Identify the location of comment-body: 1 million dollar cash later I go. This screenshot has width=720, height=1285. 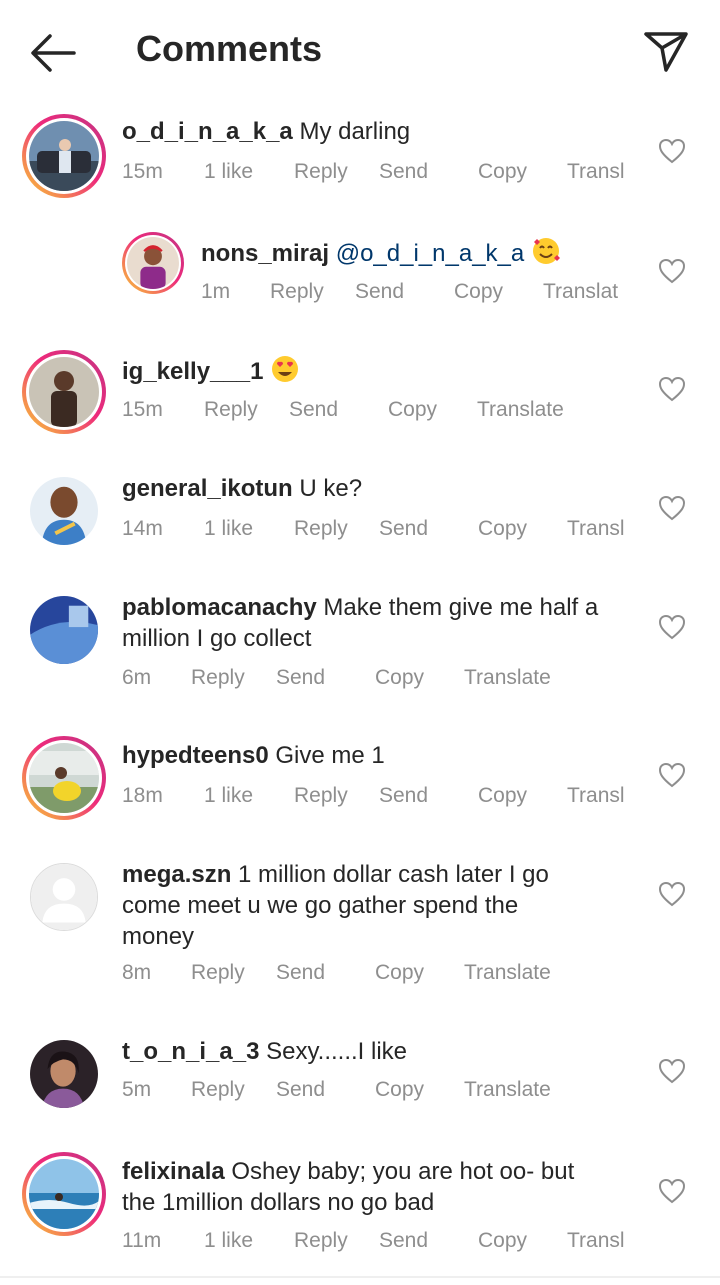
(390, 874).